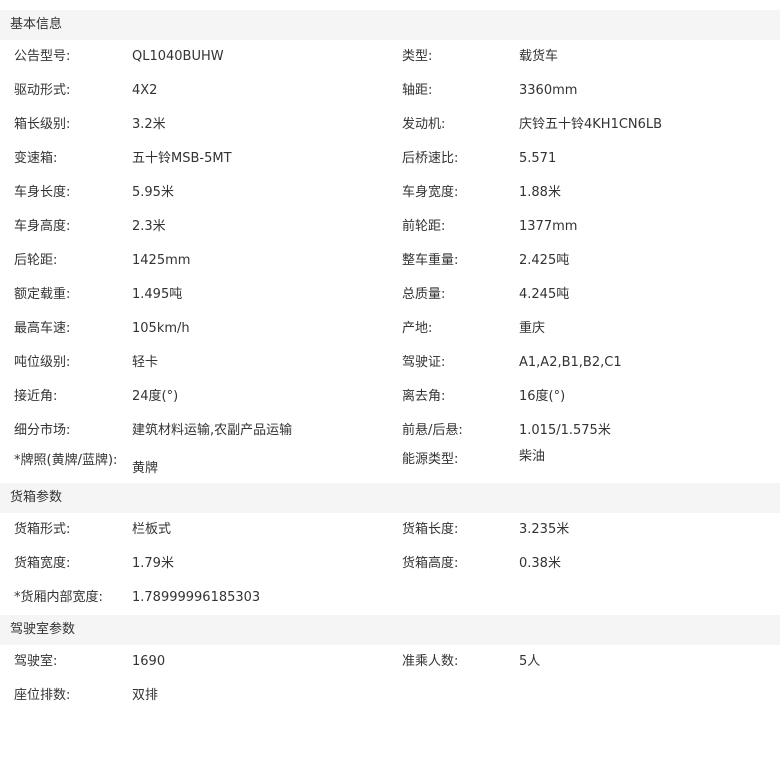  Describe the element at coordinates (390, 498) in the screenshot. I see `section-header-cargo-box: 货箱参数` at that location.